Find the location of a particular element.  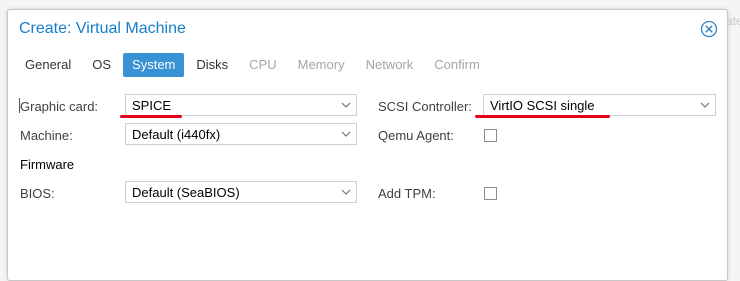

tab-os: OS is located at coordinates (101, 65).